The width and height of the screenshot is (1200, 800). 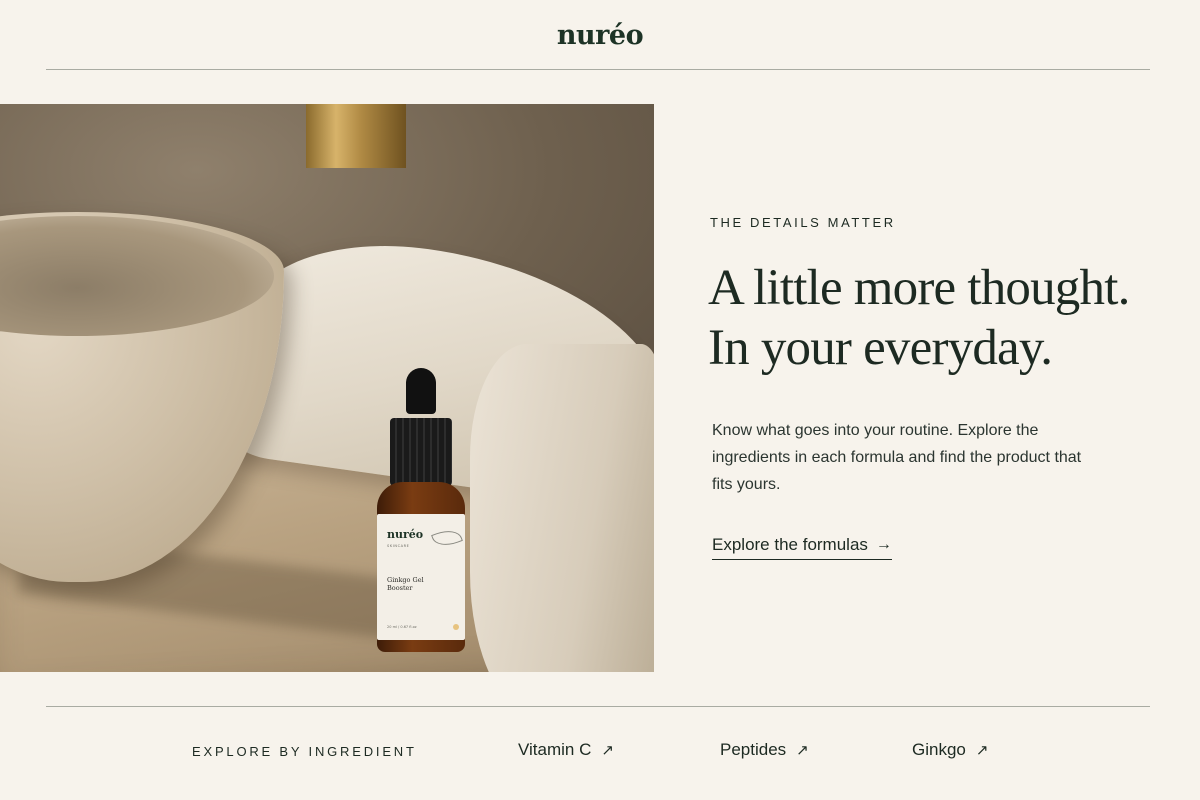 I want to click on explore-by-ingredient-label: EXPLORE BY INGREDIENT, so click(x=304, y=751).